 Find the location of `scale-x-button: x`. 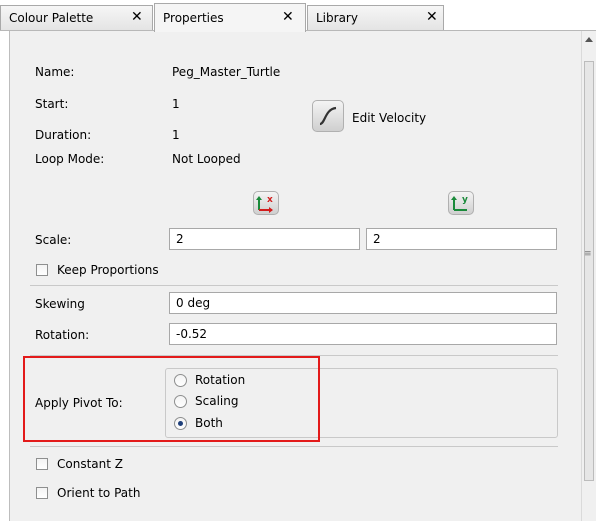

scale-x-button: x is located at coordinates (266, 203).